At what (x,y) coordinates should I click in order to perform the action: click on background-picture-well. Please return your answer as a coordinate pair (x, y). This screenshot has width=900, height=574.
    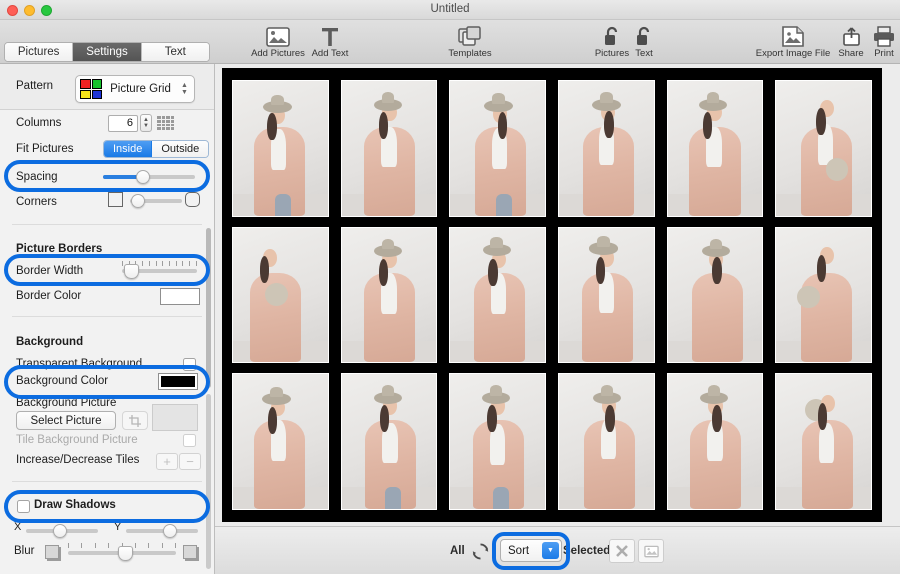
    Looking at the image, I should click on (175, 417).